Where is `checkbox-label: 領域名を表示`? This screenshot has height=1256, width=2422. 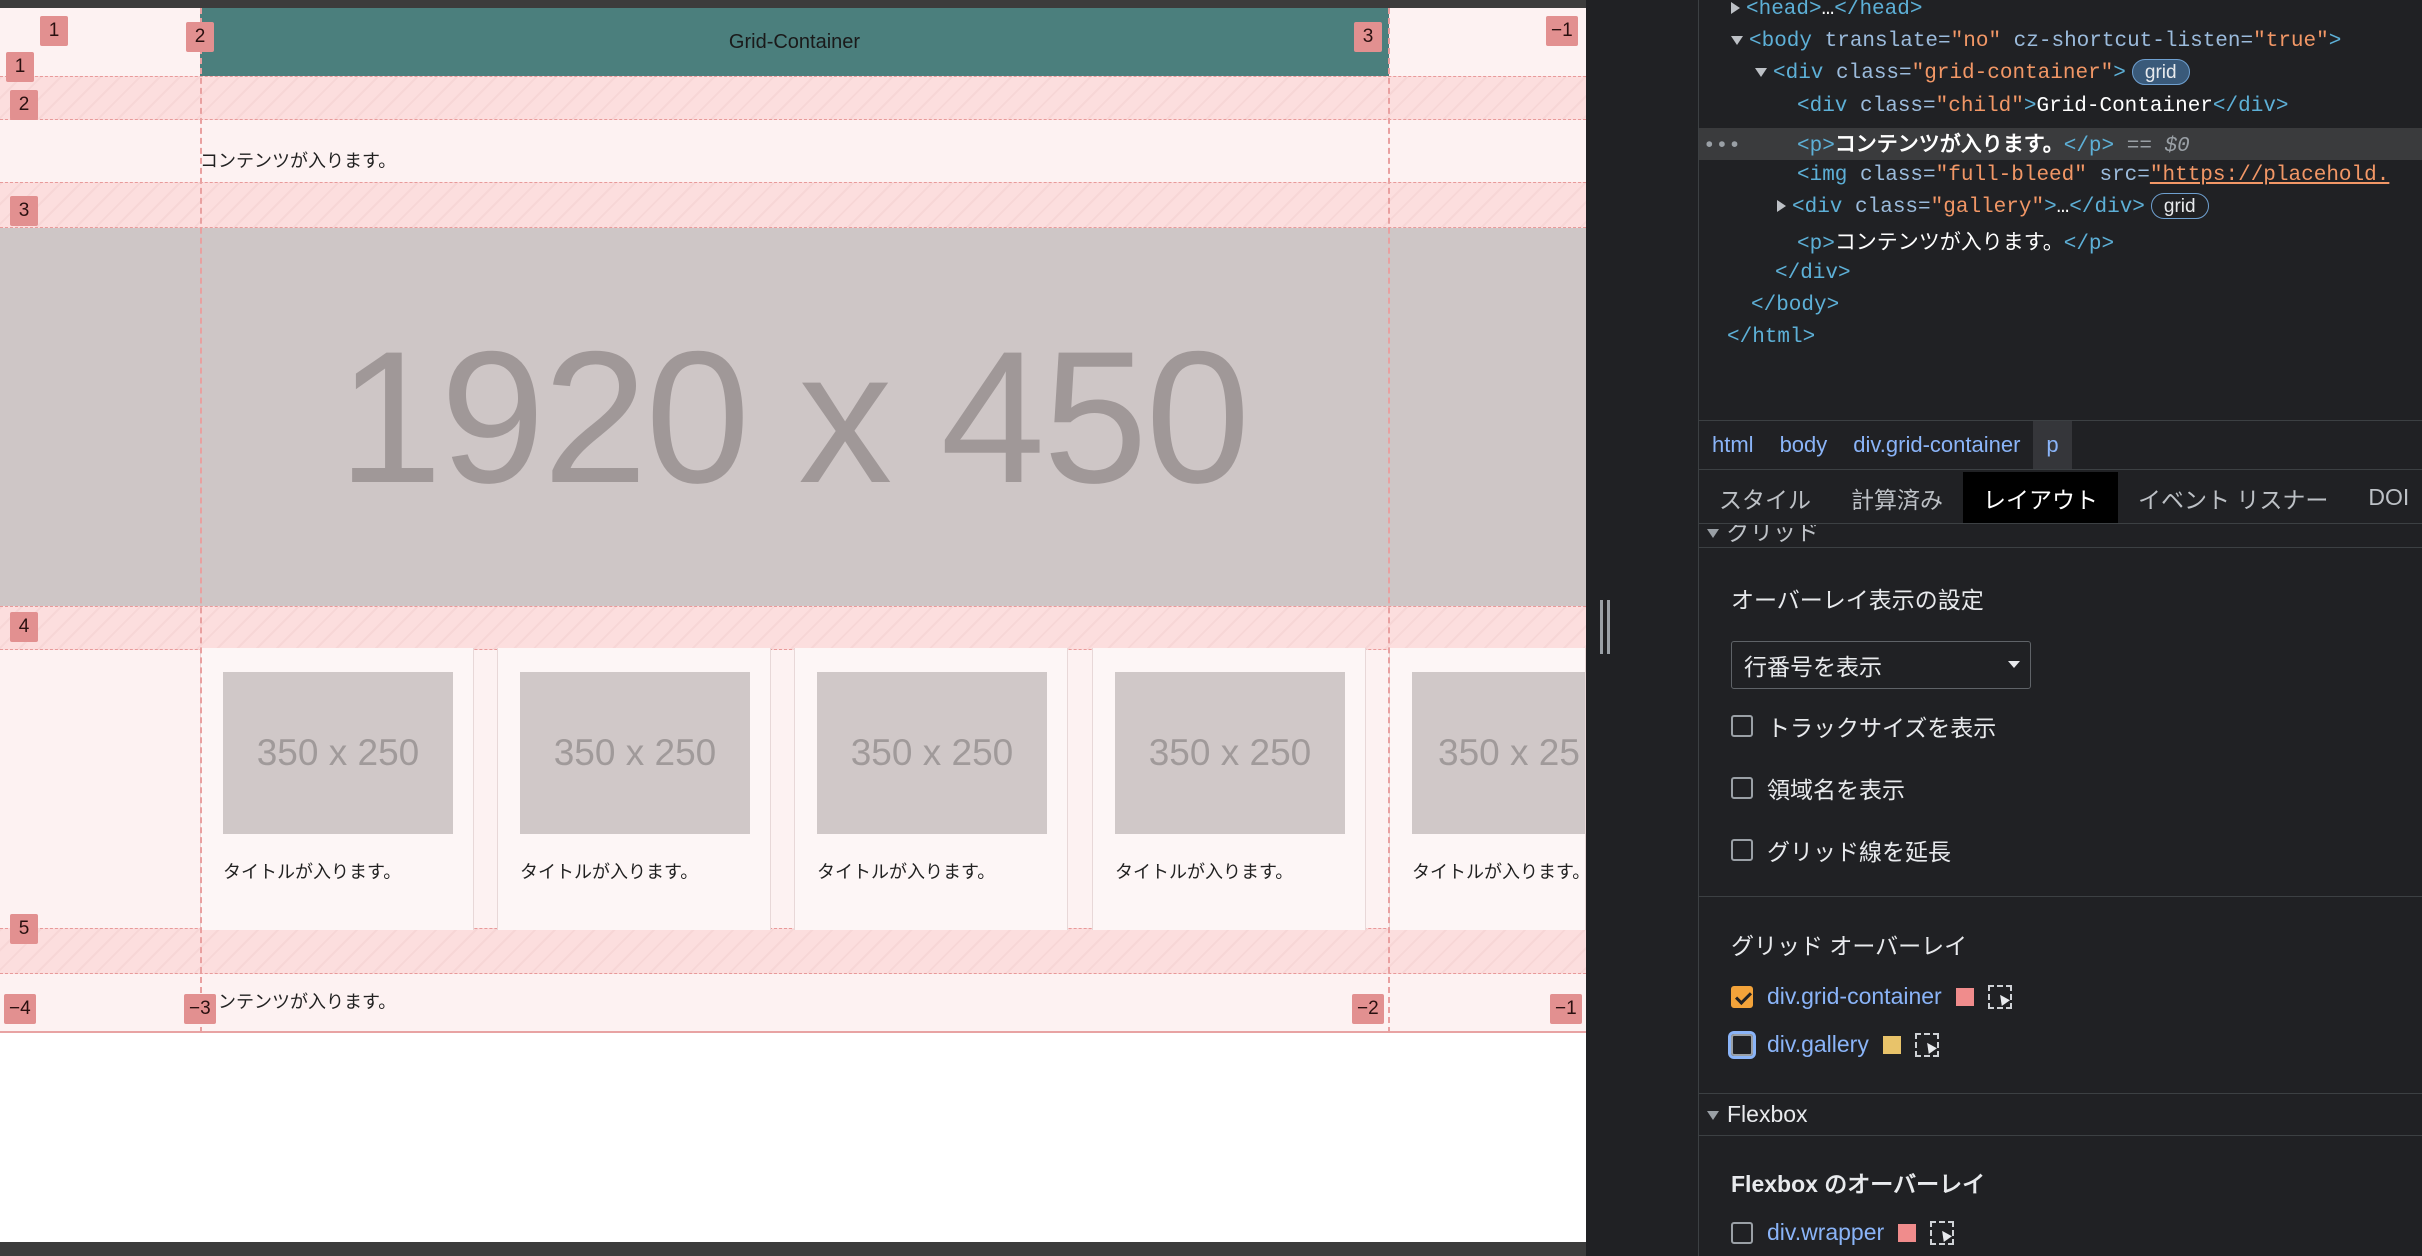
checkbox-label: 領域名を表示 is located at coordinates (1836, 790).